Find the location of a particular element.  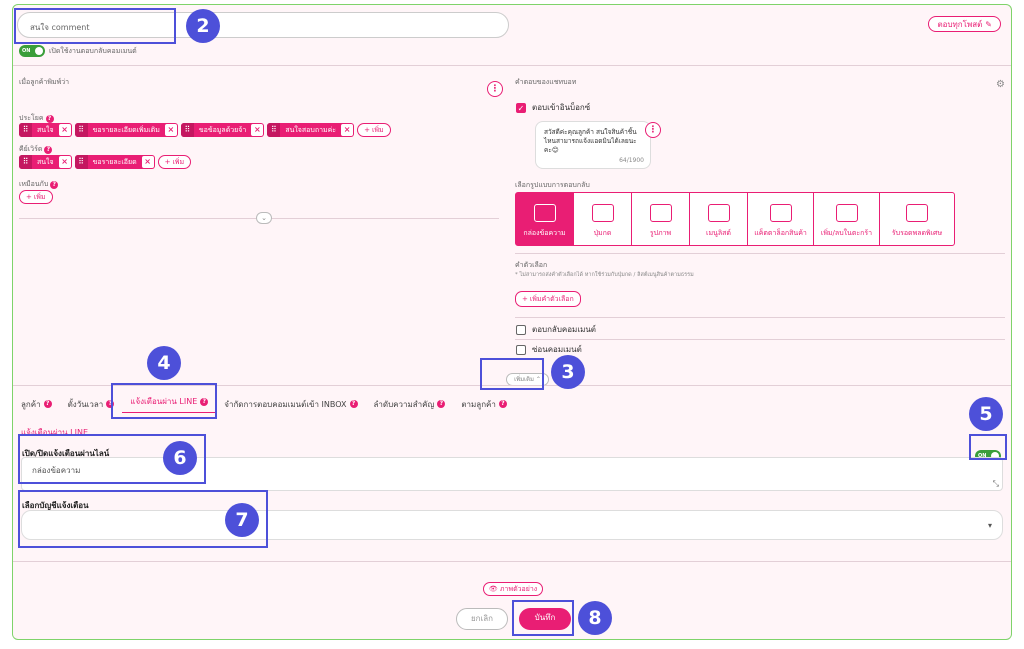

tab-inbox-limit: จำกัดการตอบคอมเมนต์เข้า INBOX? is located at coordinates (290, 404).